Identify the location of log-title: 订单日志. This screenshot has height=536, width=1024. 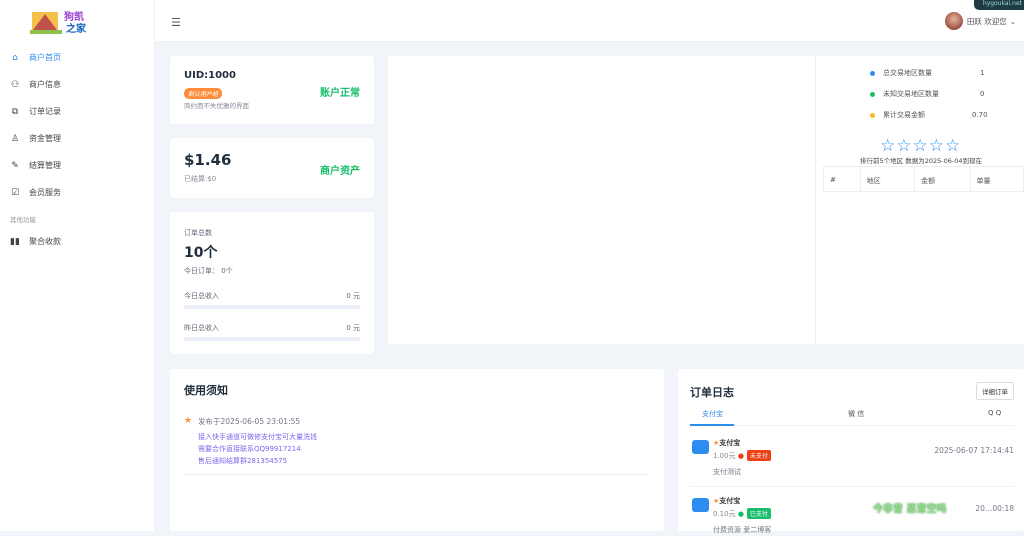
(712, 392).